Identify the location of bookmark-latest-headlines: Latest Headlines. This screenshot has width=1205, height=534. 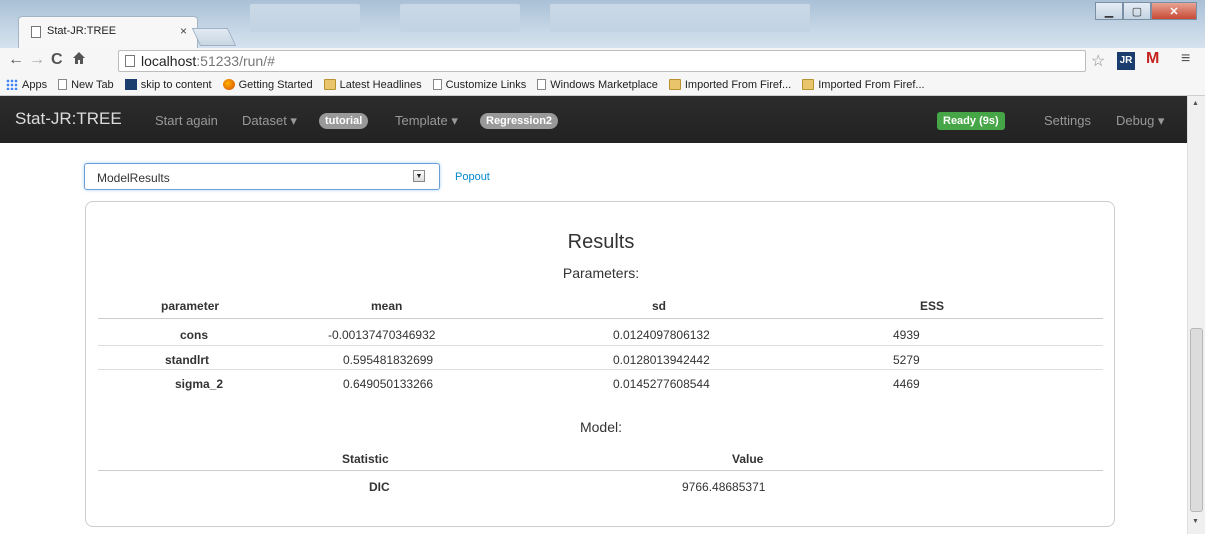
(372, 85).